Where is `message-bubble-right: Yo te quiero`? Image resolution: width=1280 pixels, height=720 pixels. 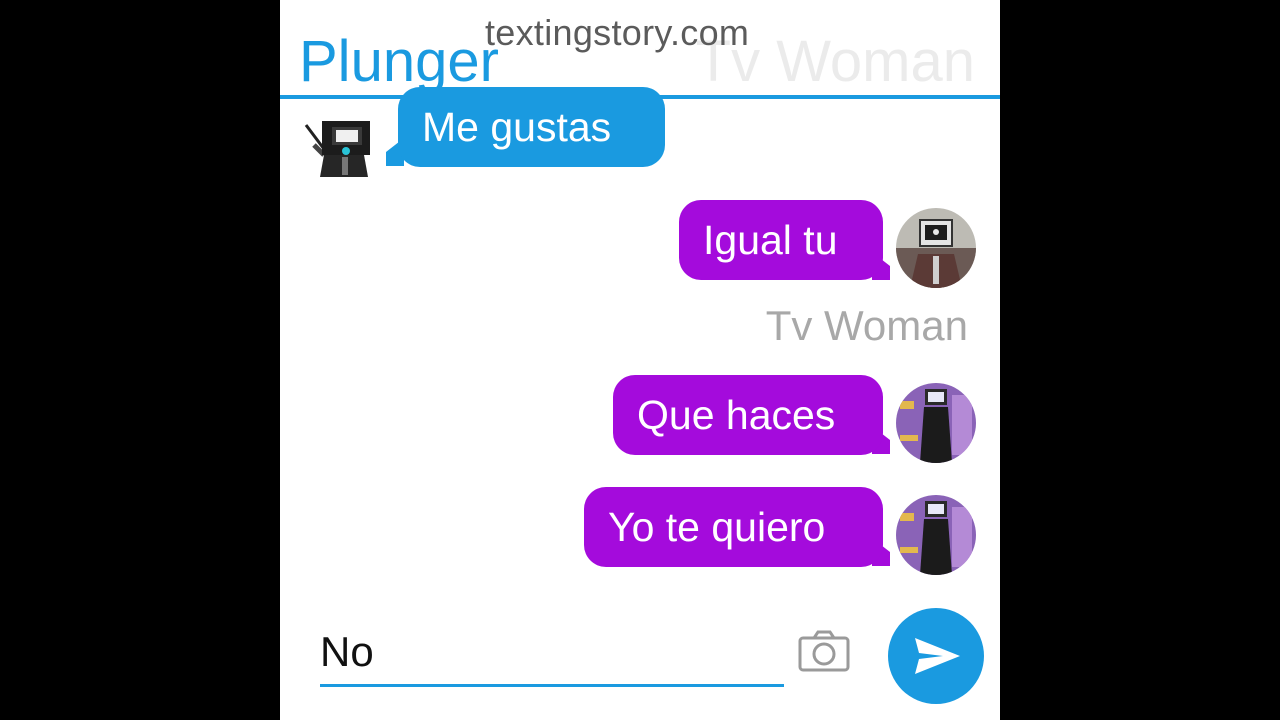 message-bubble-right: Yo te quiero is located at coordinates (733, 527).